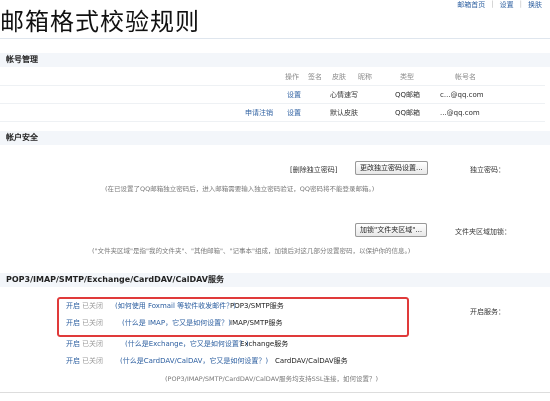  Describe the element at coordinates (344, 113) in the screenshot. I see `account-nickname: 默认皮肤` at that location.